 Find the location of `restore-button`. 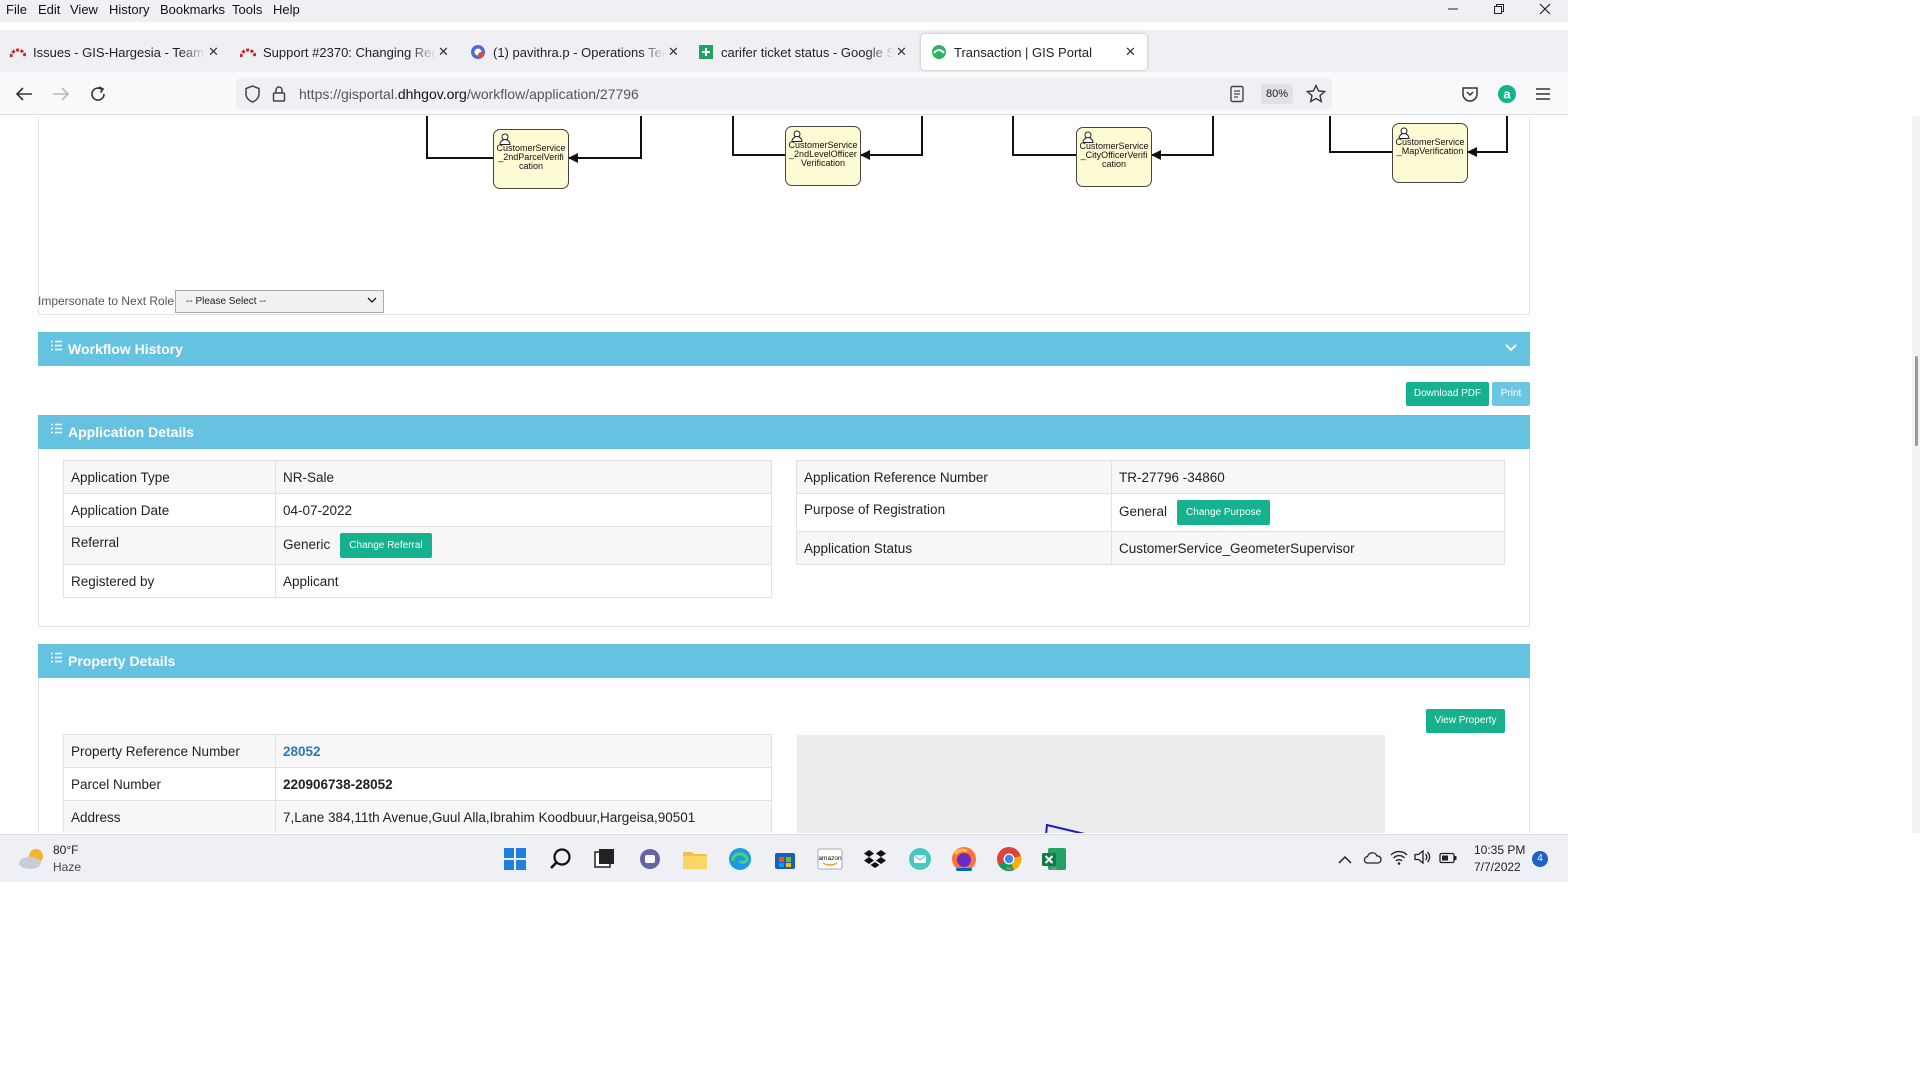

restore-button is located at coordinates (1499, 11).